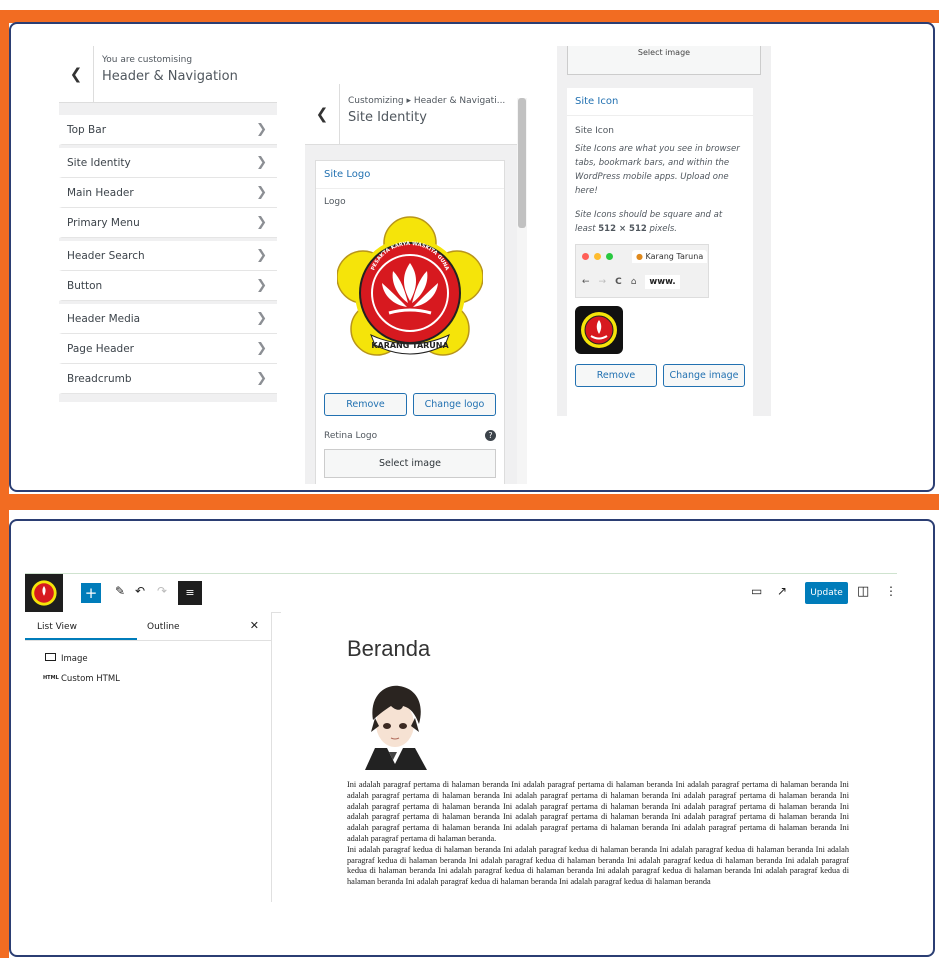  Describe the element at coordinates (756, 591) in the screenshot. I see `preview-device-icon: ▭` at that location.